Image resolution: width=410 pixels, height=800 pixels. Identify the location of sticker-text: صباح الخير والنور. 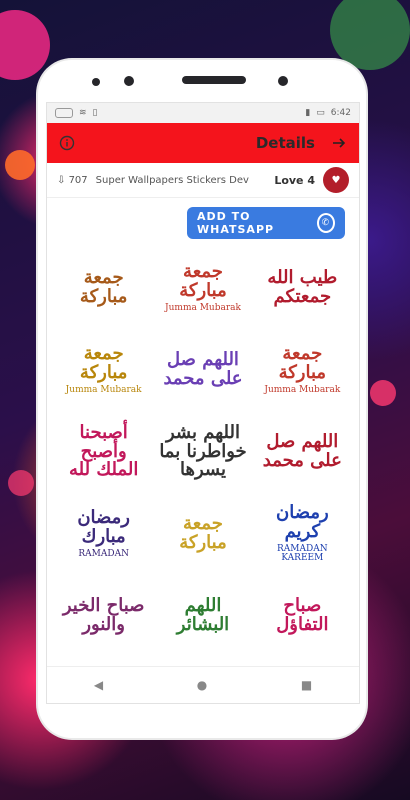
(103, 615).